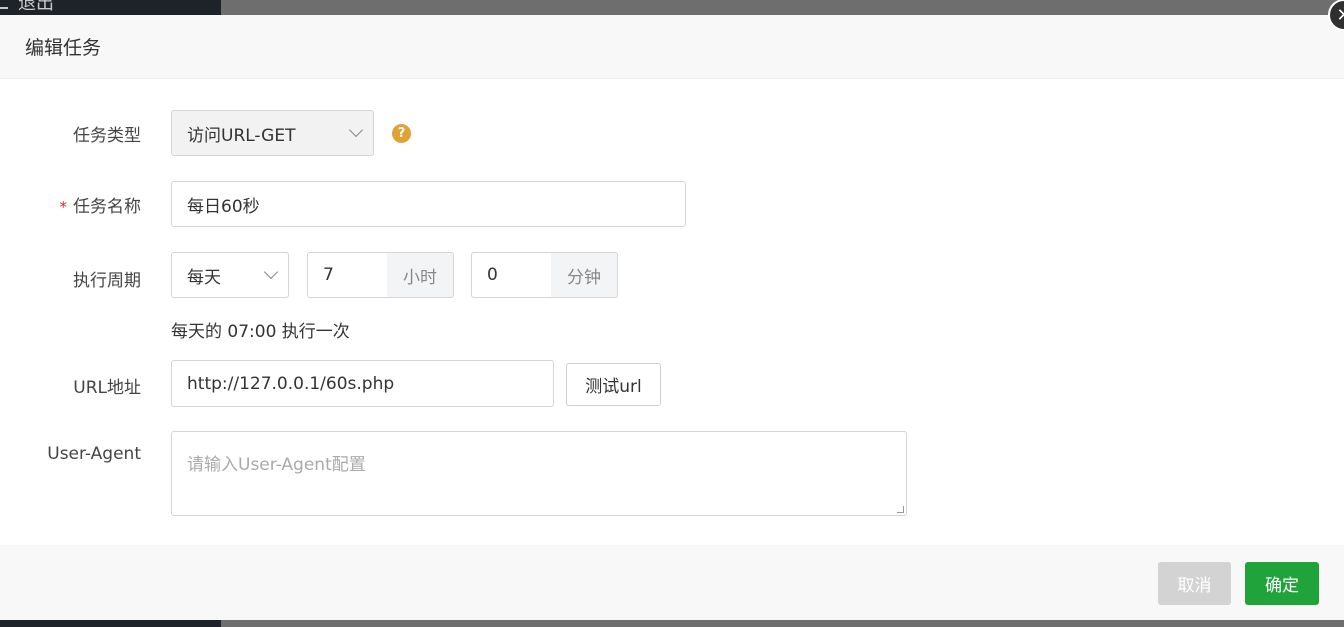 Image resolution: width=1344 pixels, height=627 pixels. I want to click on minute-input: 0, so click(511, 275).